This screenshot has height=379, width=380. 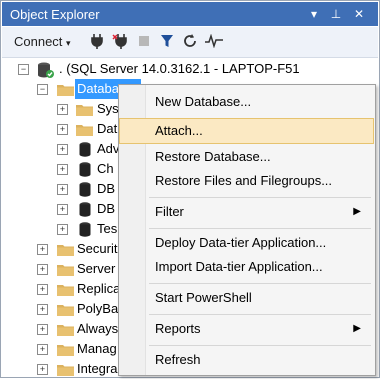 I want to click on tree-node-database: + Adv, so click(x=62, y=149).